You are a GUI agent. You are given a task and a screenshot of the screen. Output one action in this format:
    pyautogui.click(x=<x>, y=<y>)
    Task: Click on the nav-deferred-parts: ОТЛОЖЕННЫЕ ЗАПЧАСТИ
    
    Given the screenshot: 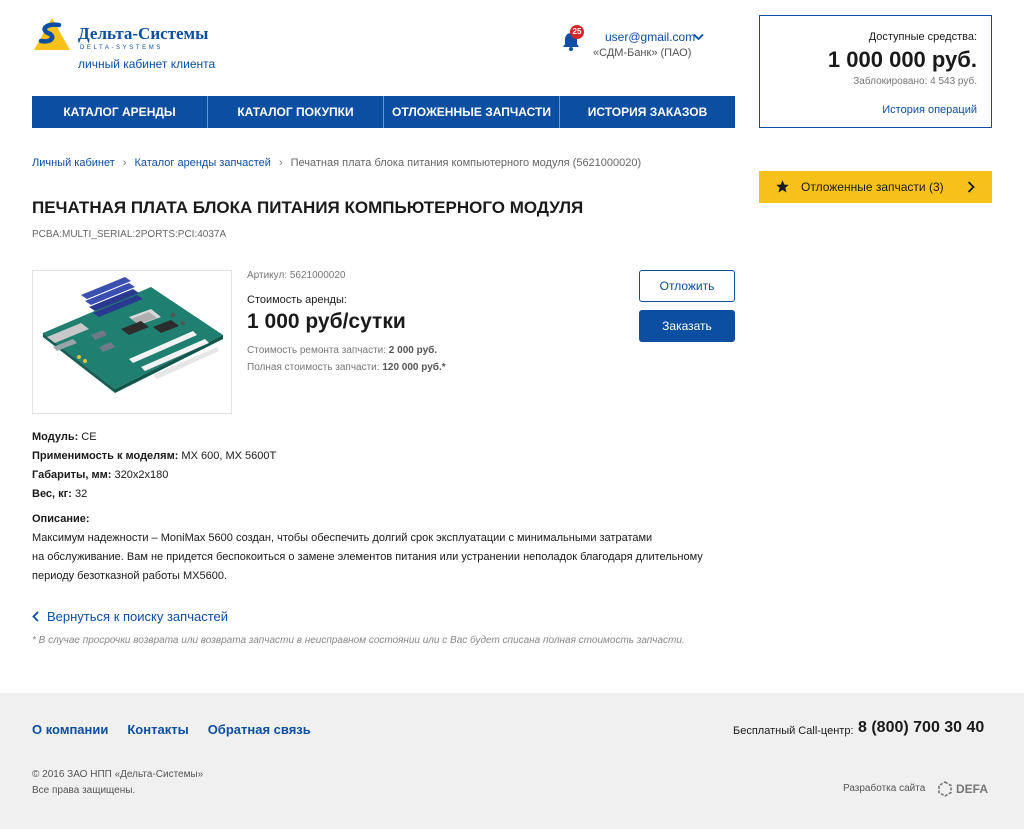 What is the action you would take?
    pyautogui.click(x=472, y=112)
    